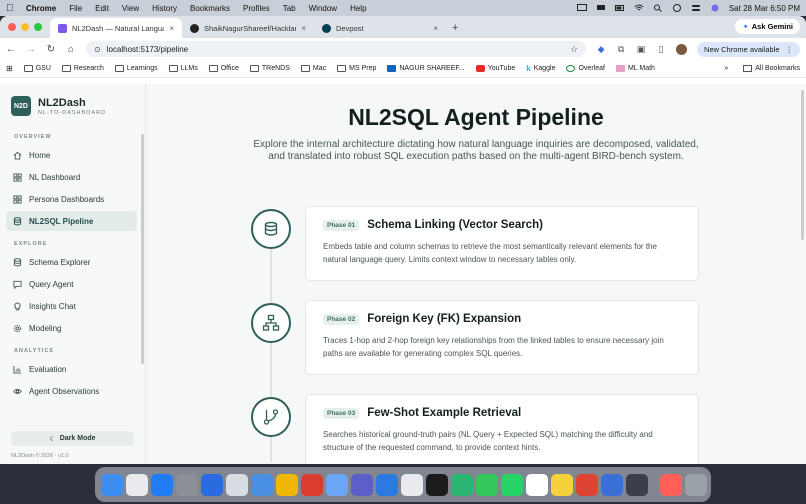 The width and height of the screenshot is (806, 504). What do you see at coordinates (71, 306) in the screenshot?
I see `sidebar-item-insights-chat: Insights Chat` at bounding box center [71, 306].